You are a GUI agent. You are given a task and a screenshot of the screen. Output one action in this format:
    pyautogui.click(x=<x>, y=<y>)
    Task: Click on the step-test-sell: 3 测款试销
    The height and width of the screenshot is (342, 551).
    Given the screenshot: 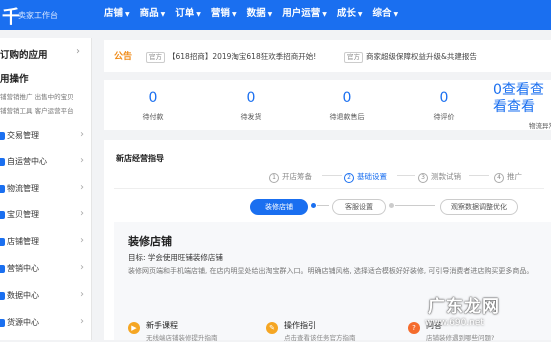 What is the action you would take?
    pyautogui.click(x=439, y=177)
    